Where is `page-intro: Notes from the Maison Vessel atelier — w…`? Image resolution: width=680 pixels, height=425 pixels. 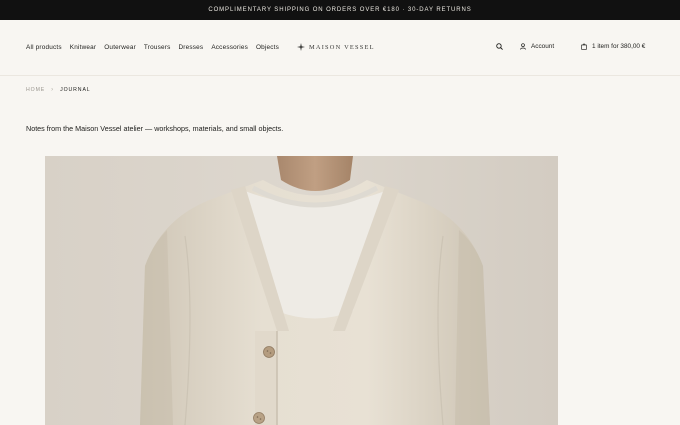
page-intro: Notes from the Maison Vessel atelier — w… is located at coordinates (155, 128).